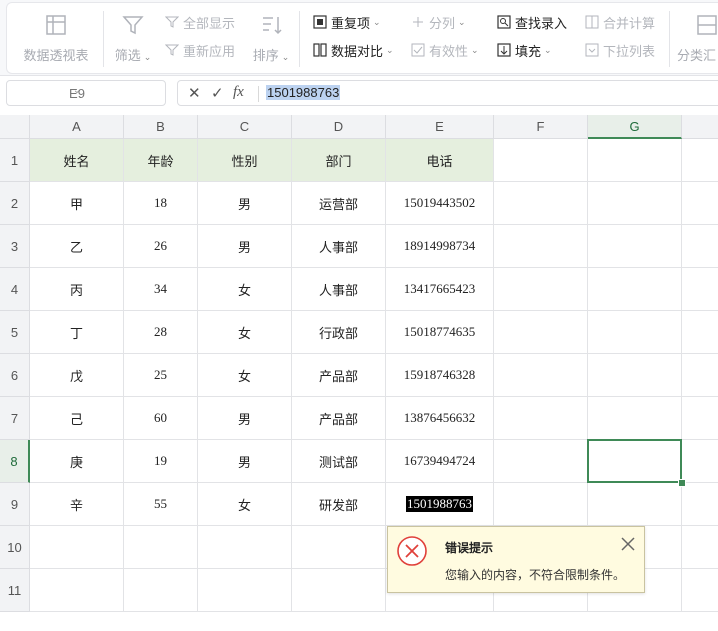  I want to click on compare-button: 数据对比 ⌄, so click(353, 50).